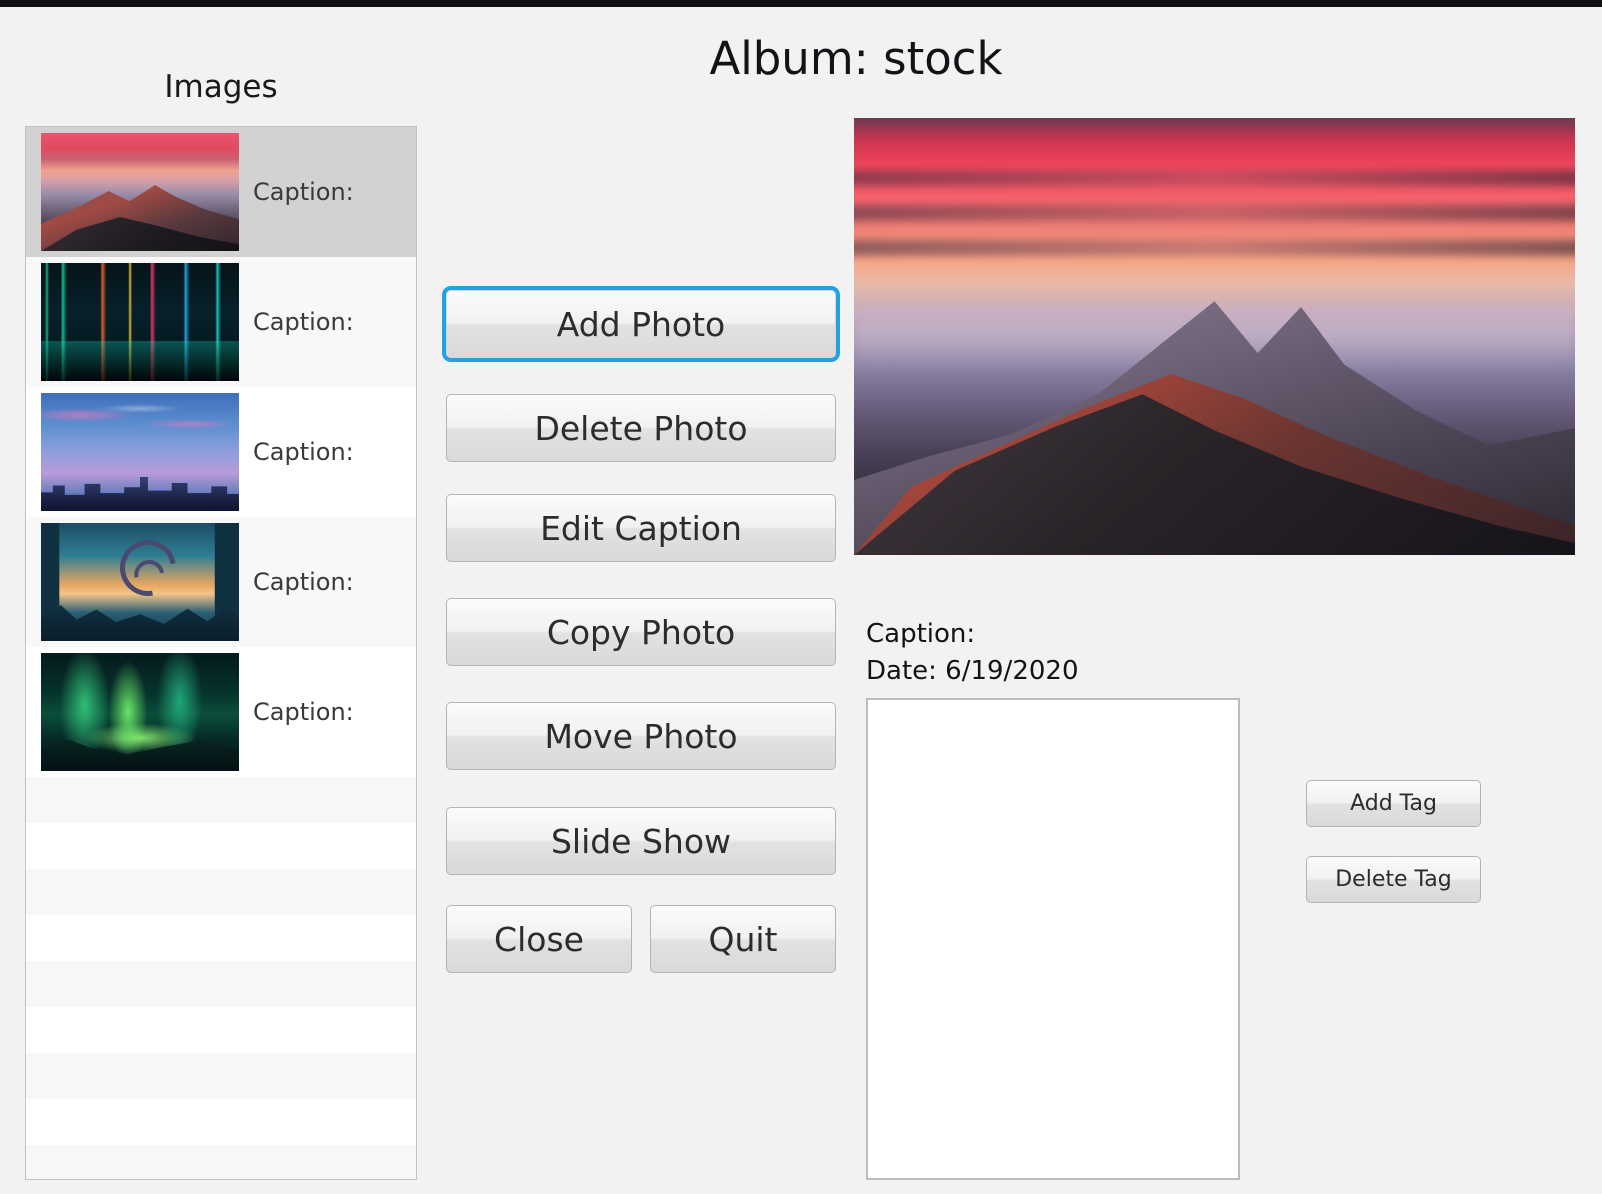  Describe the element at coordinates (641, 428) in the screenshot. I see `delete-photo-button: Delete Photo` at that location.